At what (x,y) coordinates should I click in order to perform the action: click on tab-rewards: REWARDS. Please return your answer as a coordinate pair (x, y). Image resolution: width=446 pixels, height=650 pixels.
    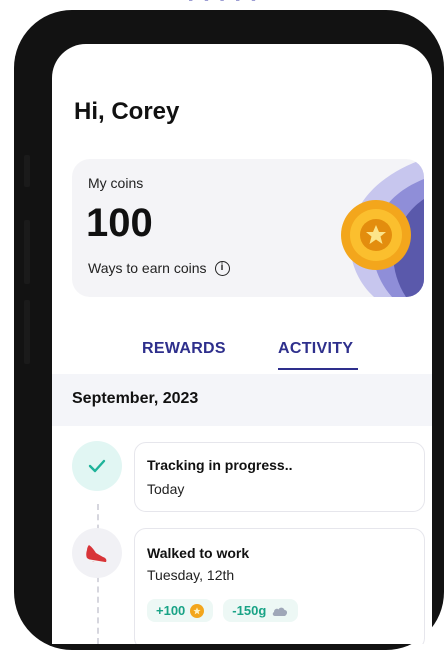
    Looking at the image, I should click on (184, 349).